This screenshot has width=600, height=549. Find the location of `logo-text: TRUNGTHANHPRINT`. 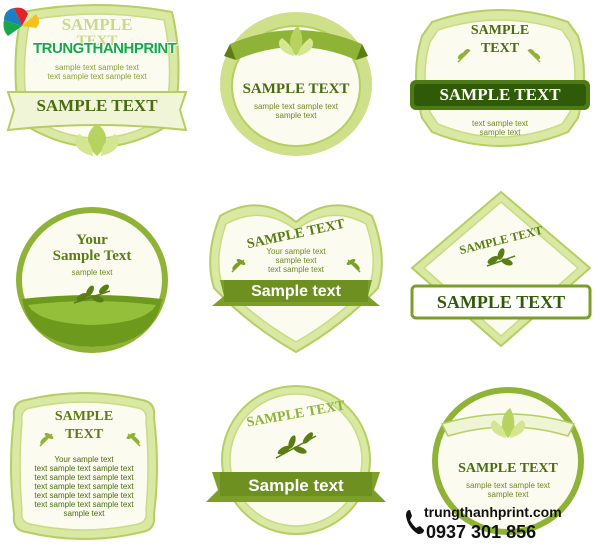

logo-text: TRUNGTHANHPRINT is located at coordinates (105, 48).